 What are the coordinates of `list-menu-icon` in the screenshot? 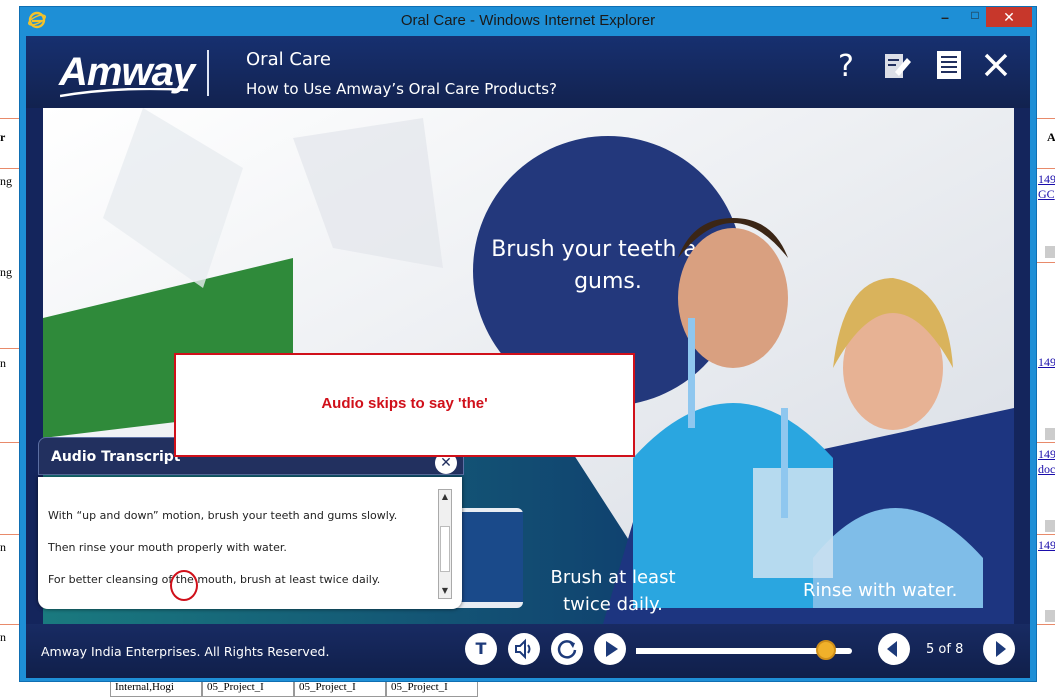 It's located at (949, 65).